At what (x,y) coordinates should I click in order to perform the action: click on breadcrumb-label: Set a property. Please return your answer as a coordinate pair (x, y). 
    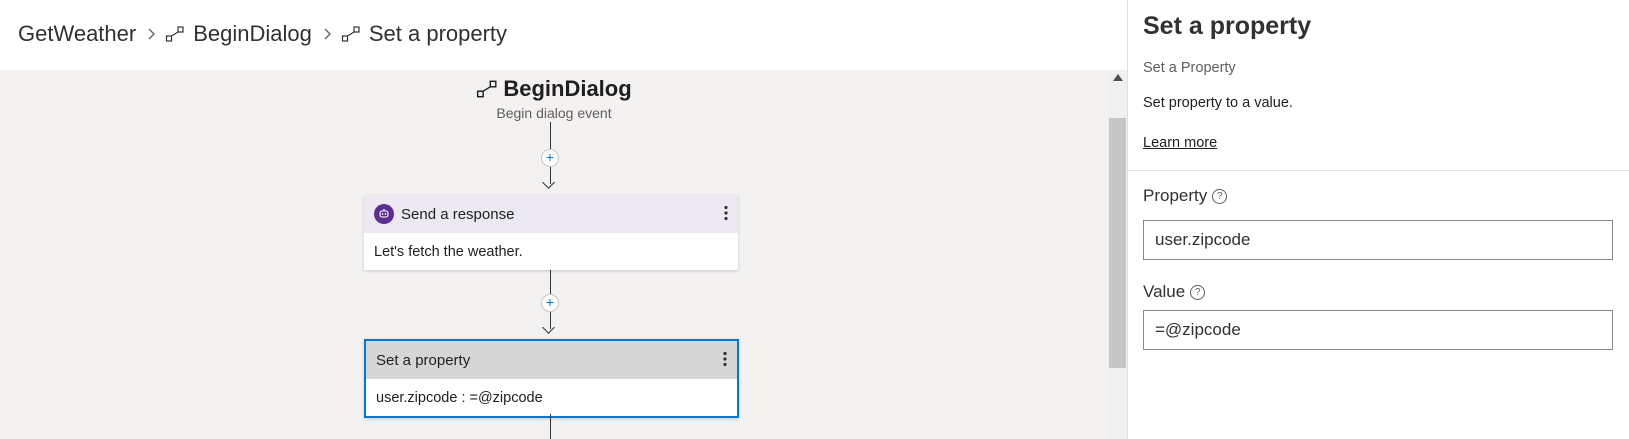
    Looking at the image, I should click on (438, 33).